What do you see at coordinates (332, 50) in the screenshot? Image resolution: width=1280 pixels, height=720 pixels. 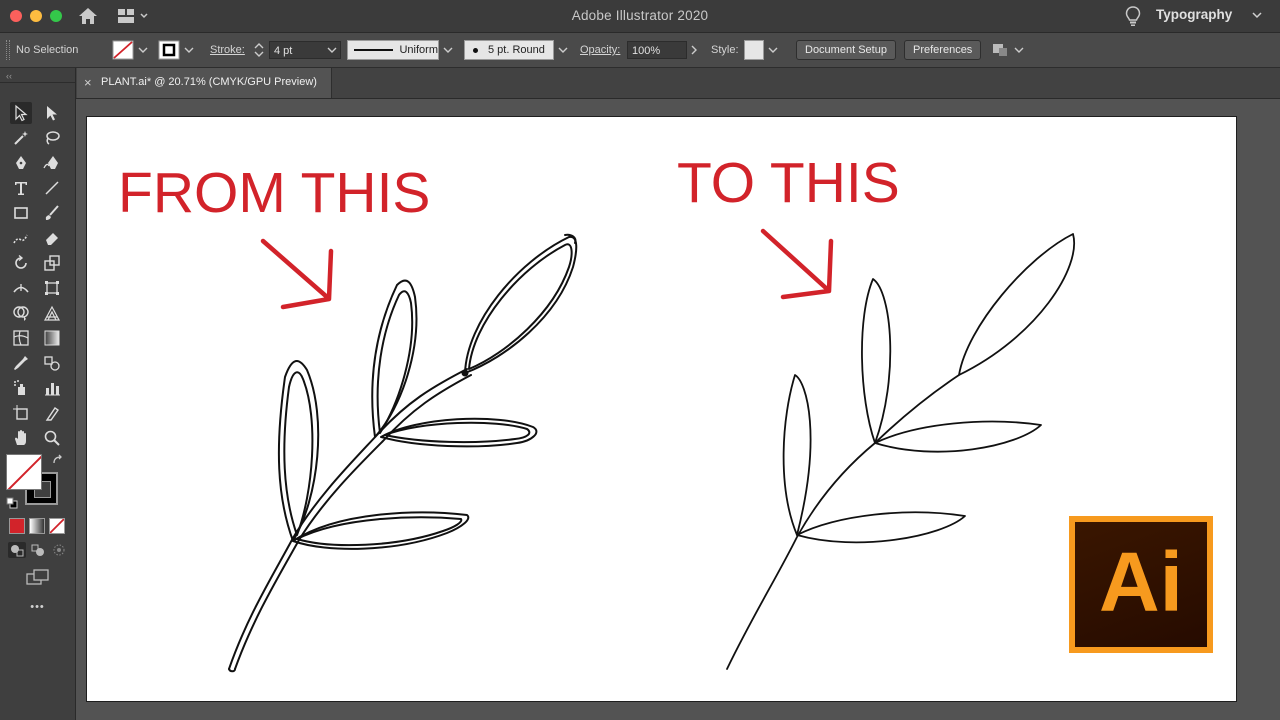 I see `stroke-weight-dropdown` at bounding box center [332, 50].